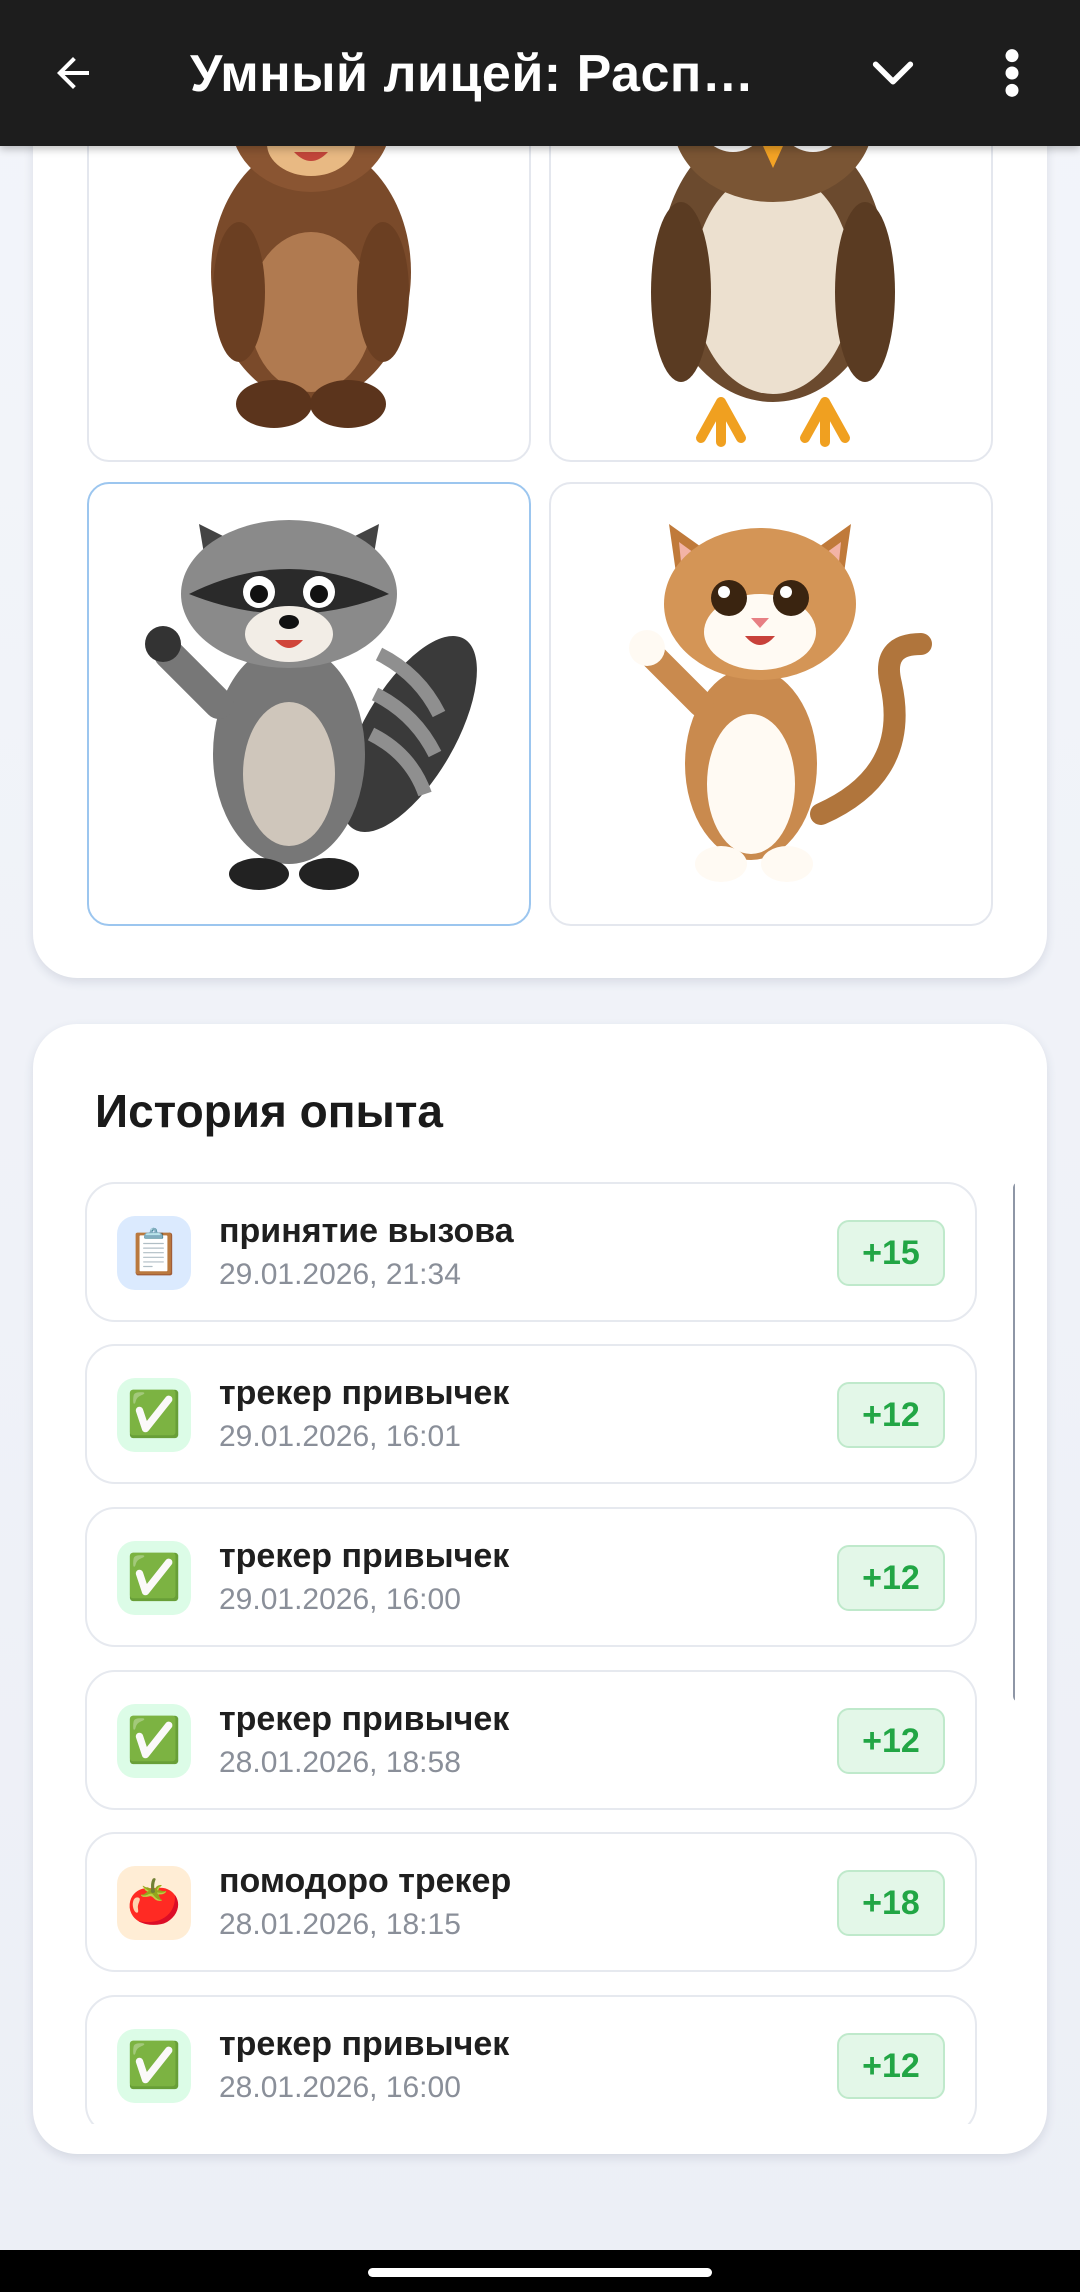  I want to click on activity-name: принятие вызова, so click(366, 1231).